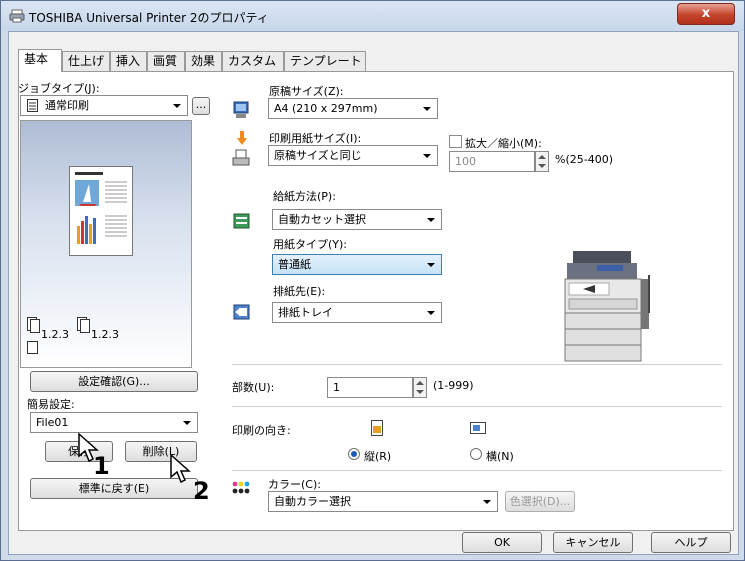  I want to click on landscape-radio, so click(476, 454).